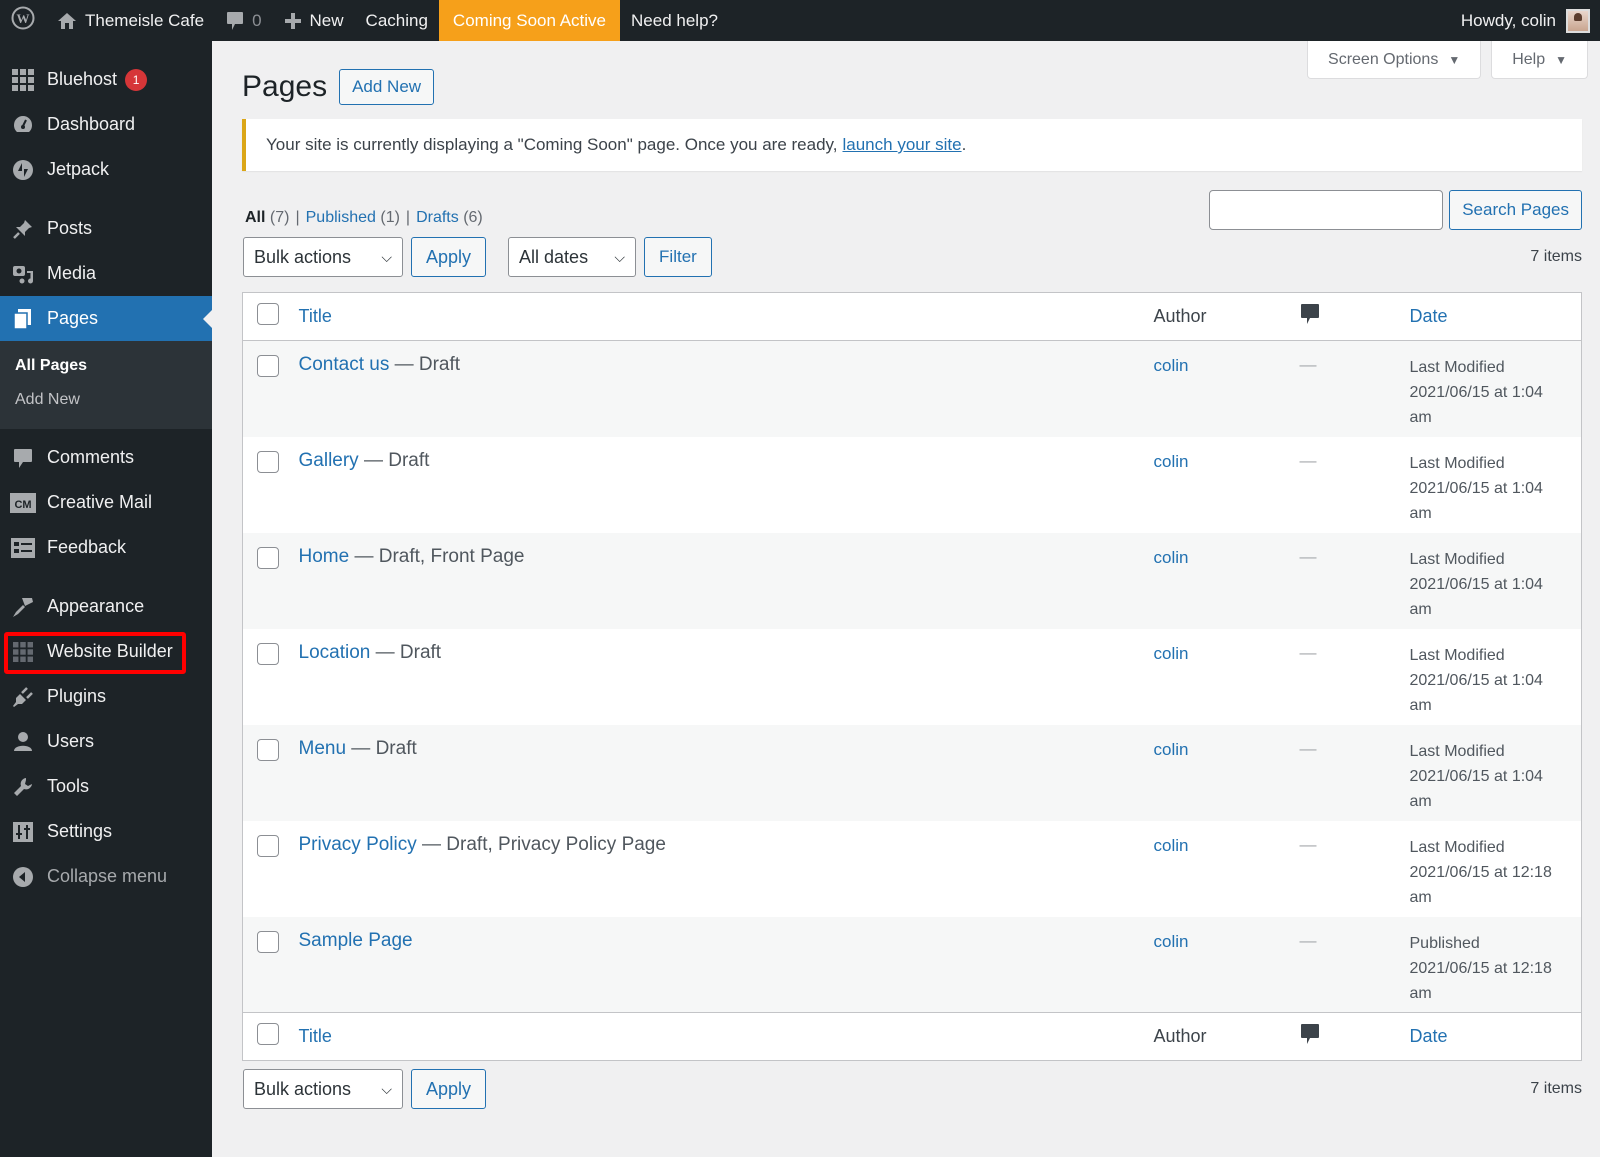 Image resolution: width=1600 pixels, height=1157 pixels. I want to click on comments-menu: 0, so click(243, 20).